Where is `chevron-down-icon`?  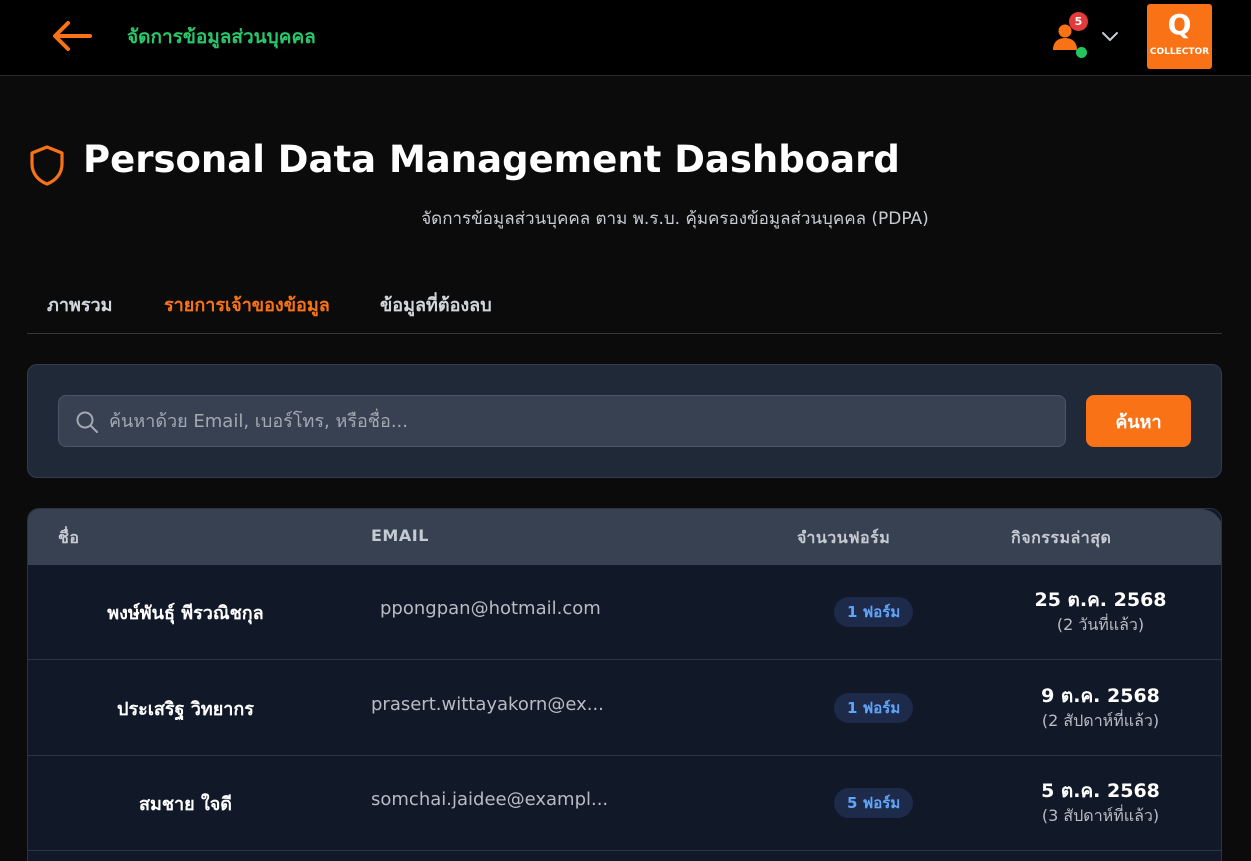 chevron-down-icon is located at coordinates (1110, 36).